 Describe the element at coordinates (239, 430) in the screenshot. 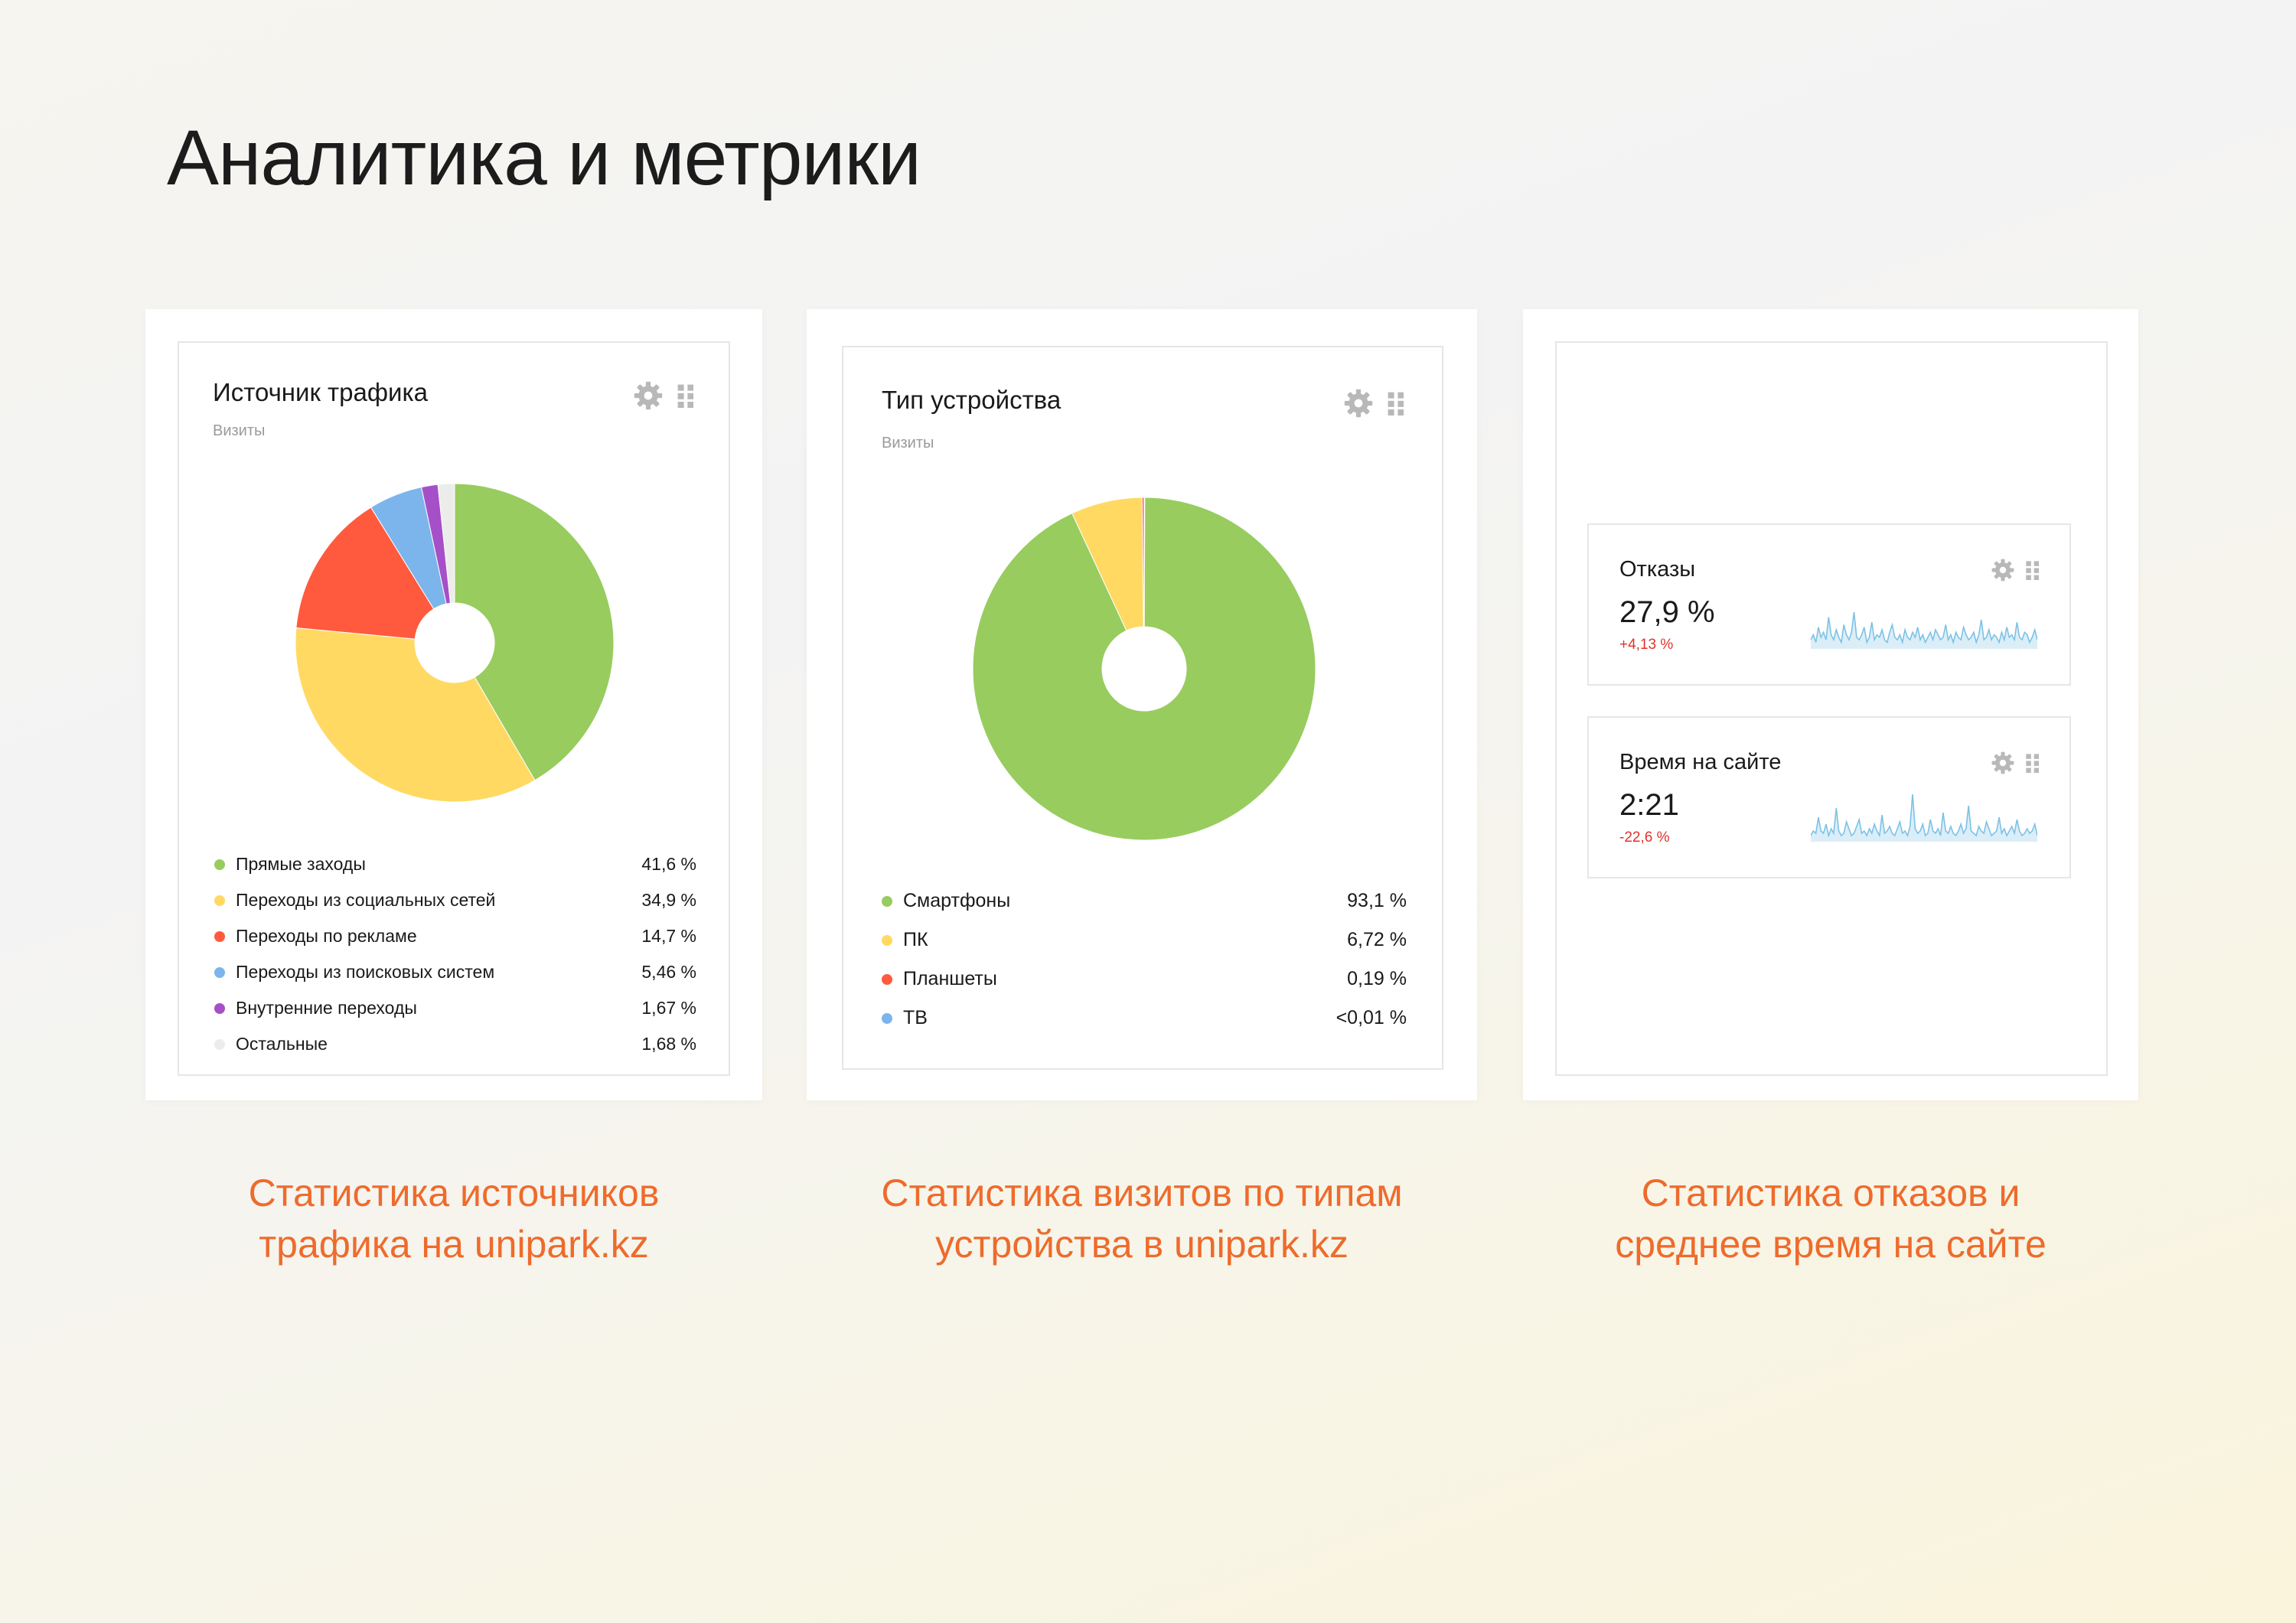

I see `traffic-card-subtitle: Визиты` at that location.